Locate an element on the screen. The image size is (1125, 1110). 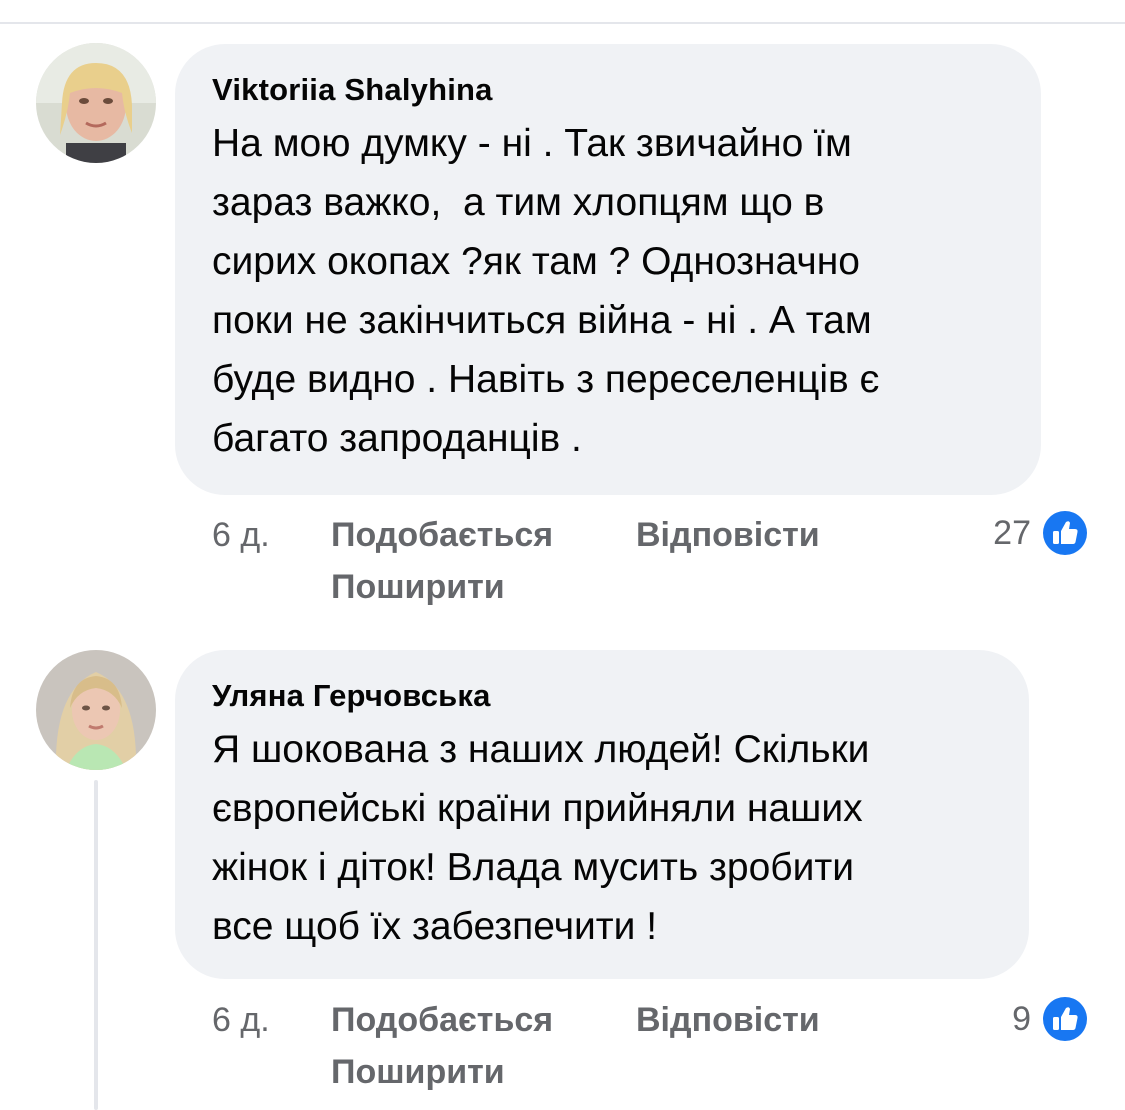
comment-author: Уляна Герчовська is located at coordinates (605, 696).